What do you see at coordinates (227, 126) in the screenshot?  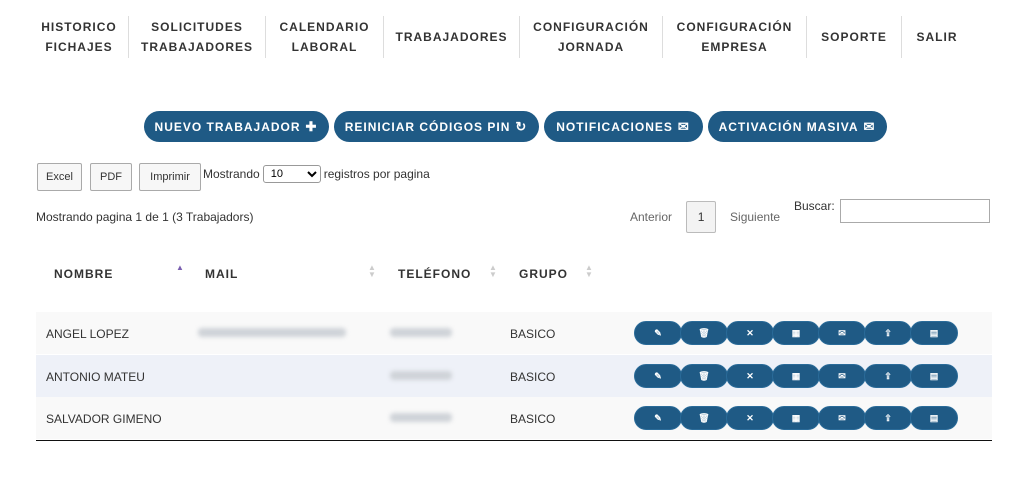 I see `button-label: NUEVO TRABAJADOR` at bounding box center [227, 126].